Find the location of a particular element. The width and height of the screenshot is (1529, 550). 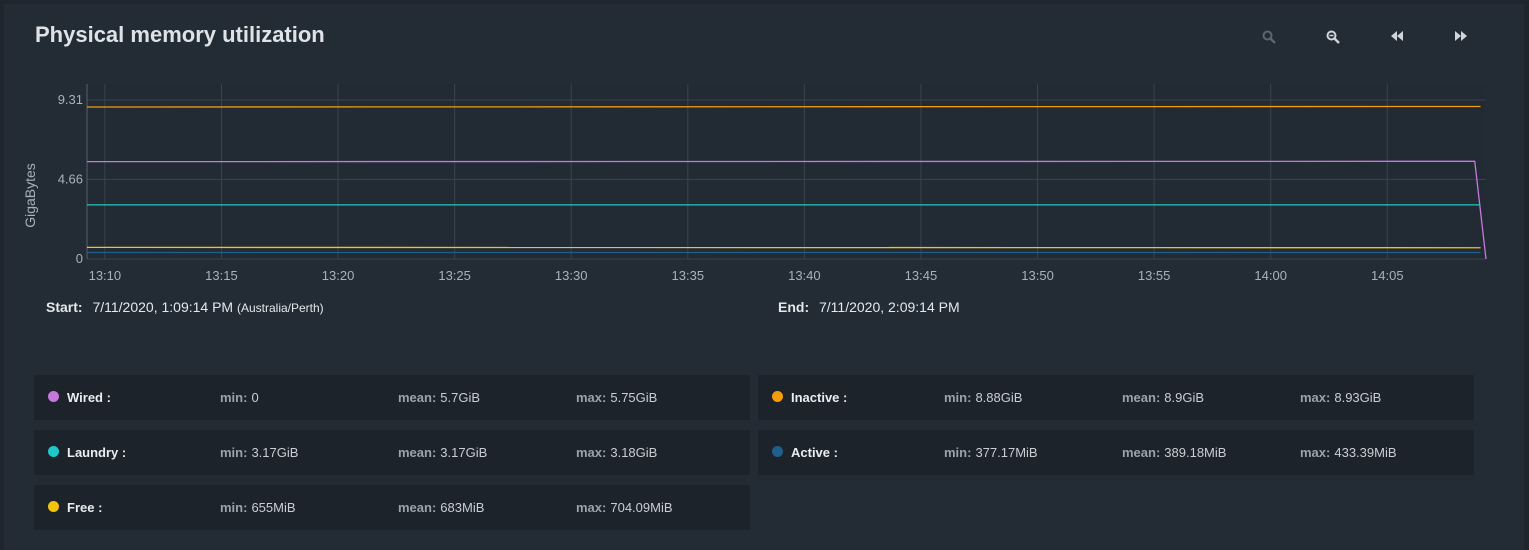

y-tick-label: 0 is located at coordinates (79, 258).